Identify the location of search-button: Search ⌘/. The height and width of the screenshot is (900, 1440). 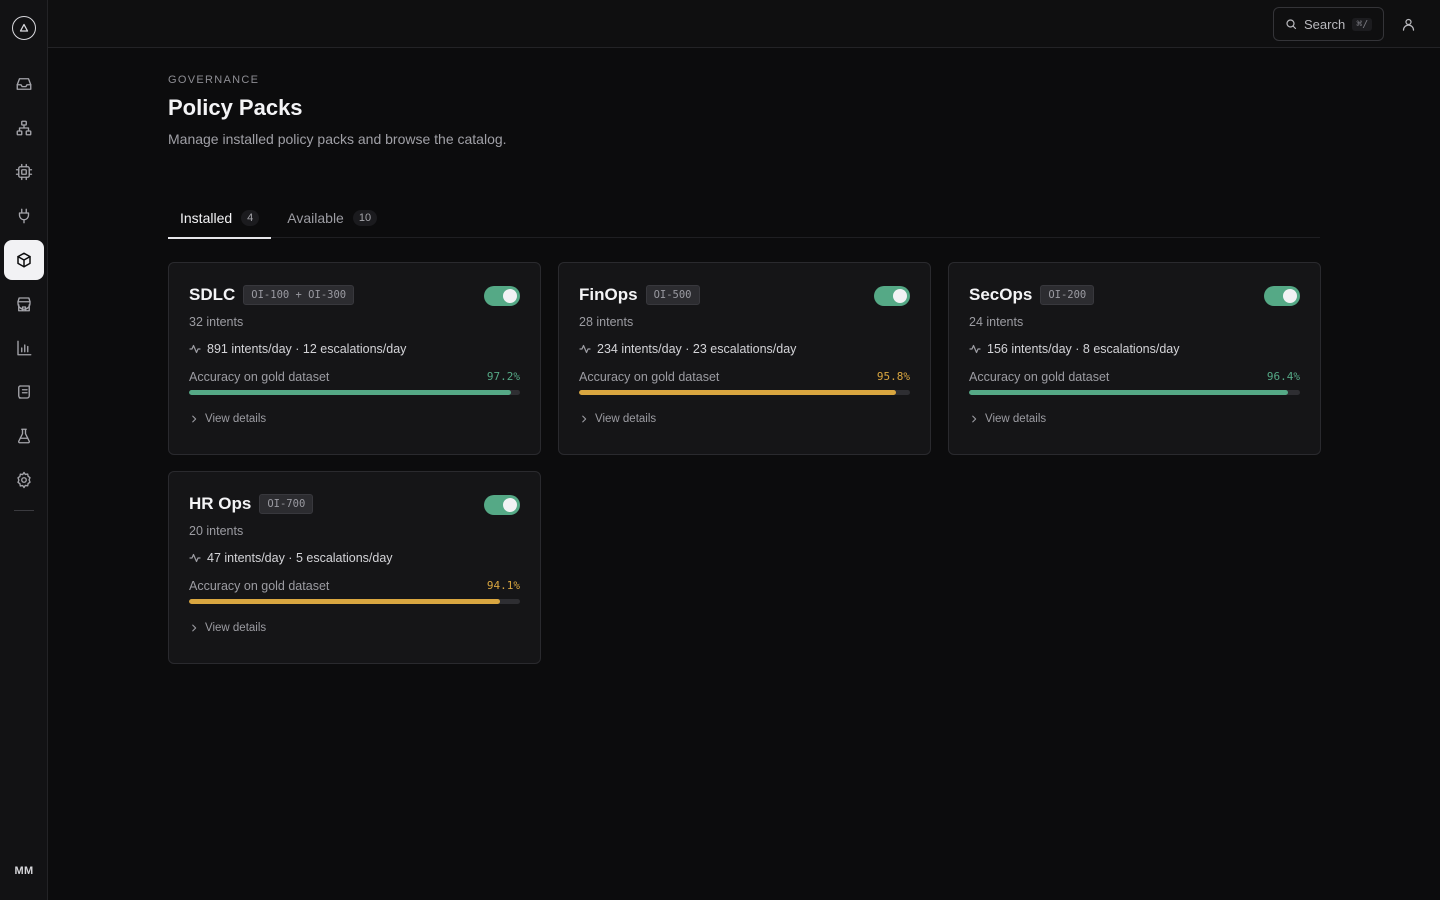
(1328, 24).